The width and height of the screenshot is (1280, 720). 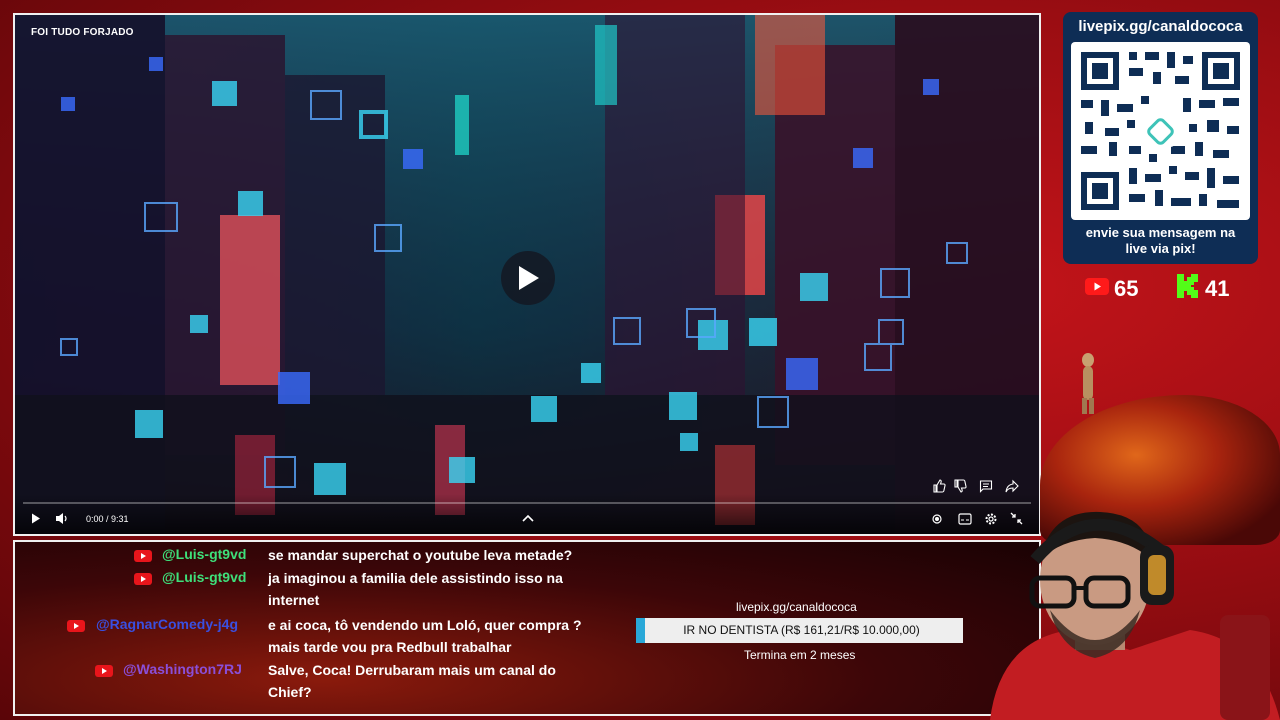 I want to click on kick-logo-icon, so click(x=1187, y=286).